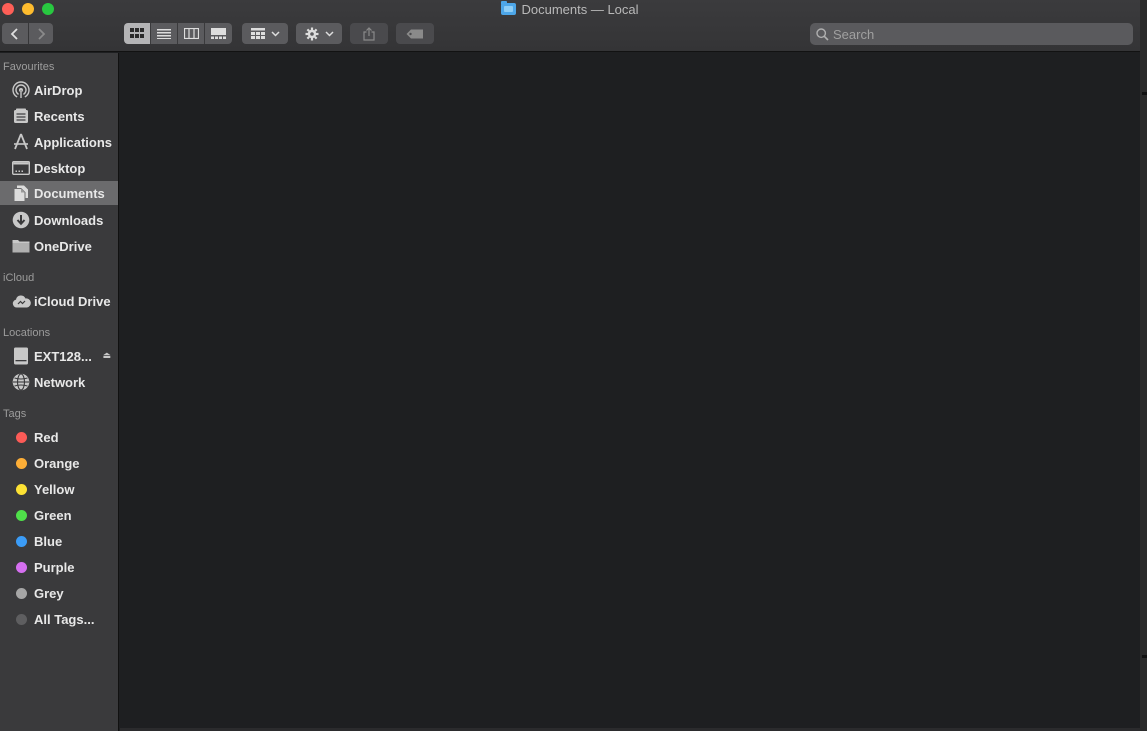  I want to click on sidebar-item-label: Network, so click(60, 382).